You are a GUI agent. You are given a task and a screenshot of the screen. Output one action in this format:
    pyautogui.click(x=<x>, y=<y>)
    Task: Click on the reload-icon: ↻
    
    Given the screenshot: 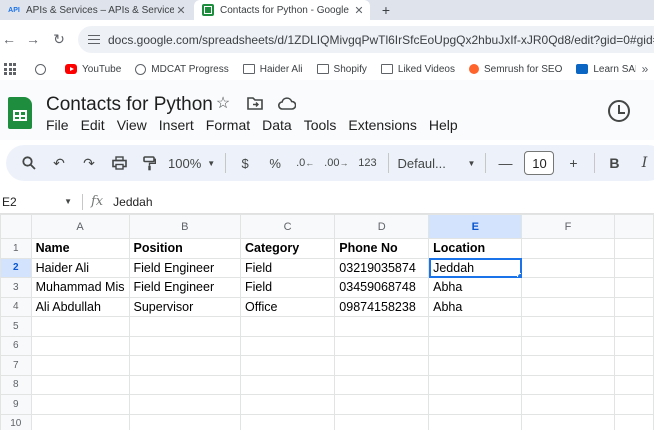 What is the action you would take?
    pyautogui.click(x=59, y=39)
    